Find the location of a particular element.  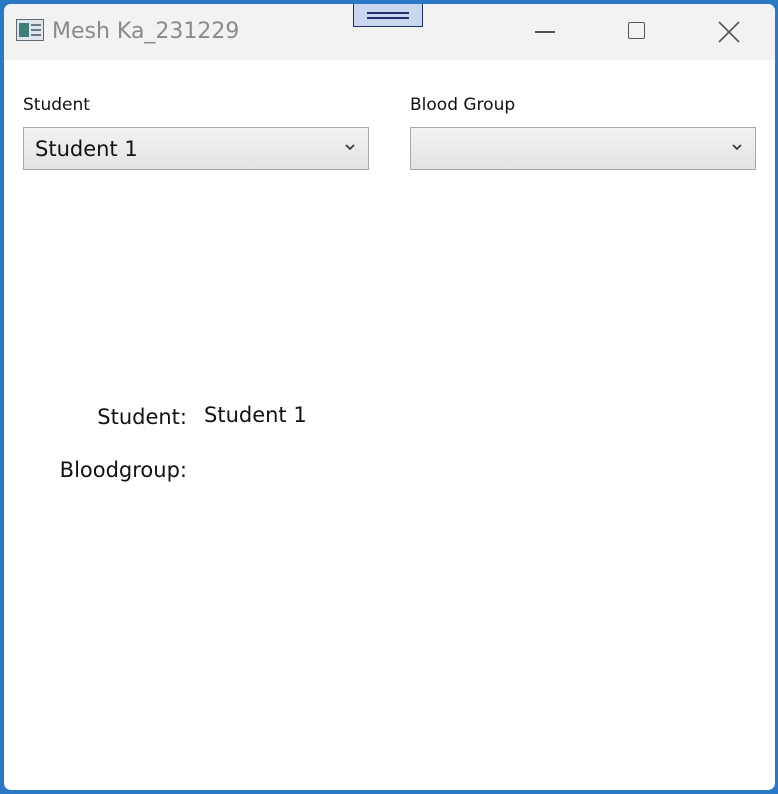

bloodgroup-field-label: Blood Group is located at coordinates (463, 105).